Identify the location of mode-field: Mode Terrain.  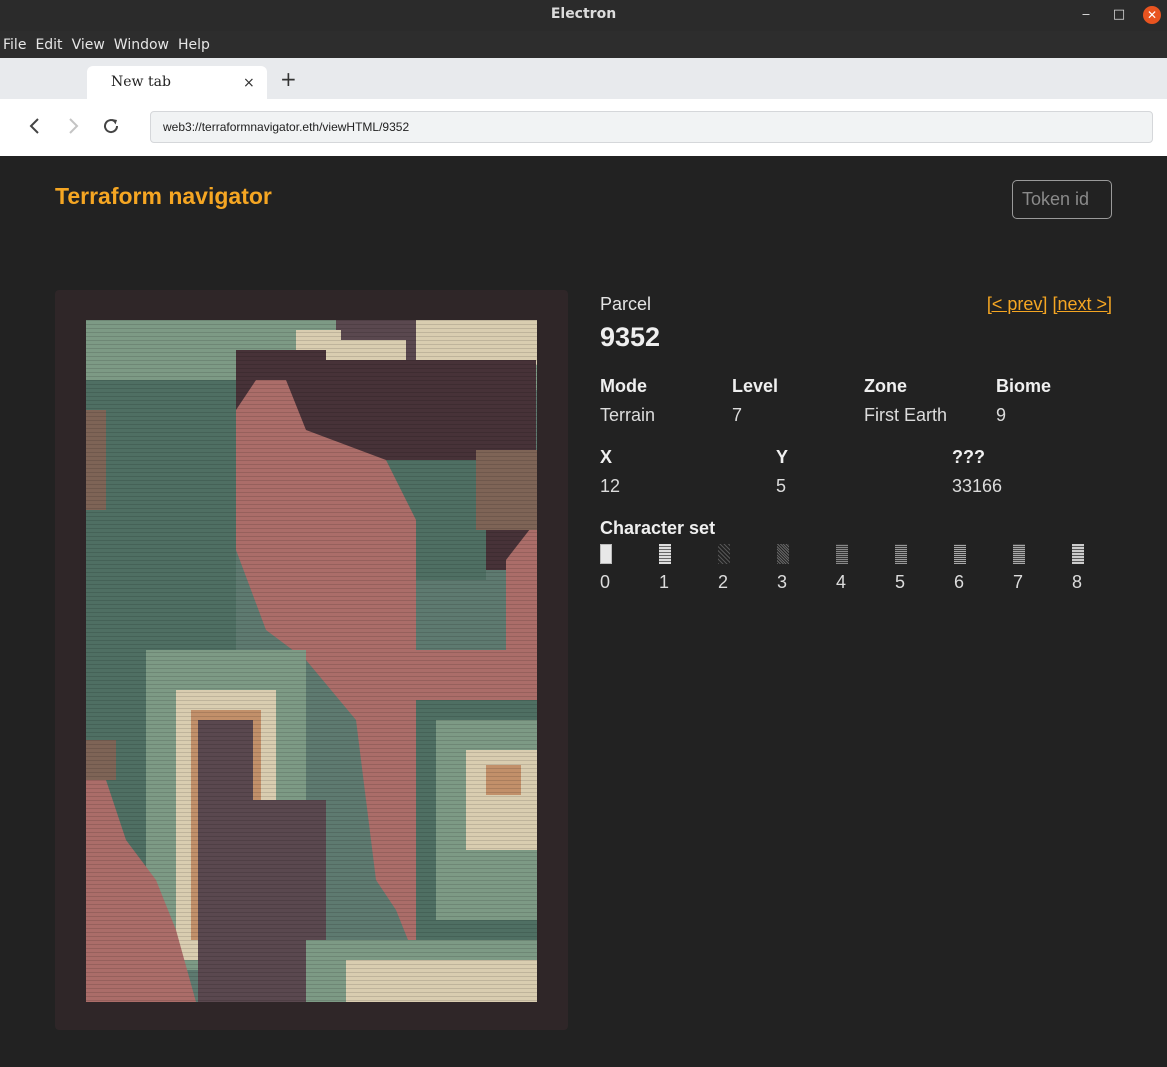
(627, 401).